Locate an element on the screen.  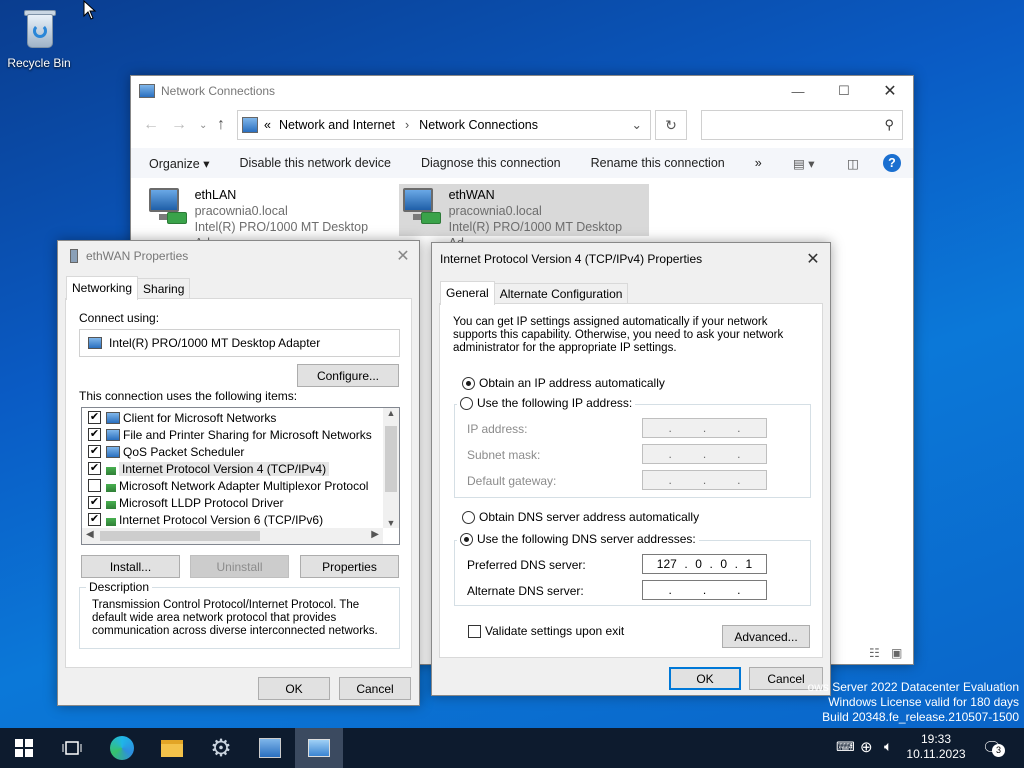
tab-sharing: Sharing is located at coordinates (164, 289).